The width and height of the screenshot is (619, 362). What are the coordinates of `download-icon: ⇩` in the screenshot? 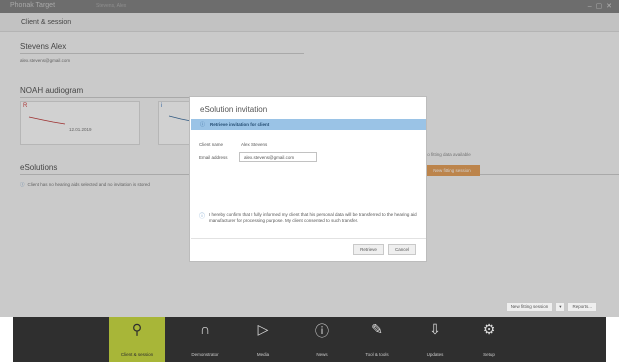 It's located at (435, 329).